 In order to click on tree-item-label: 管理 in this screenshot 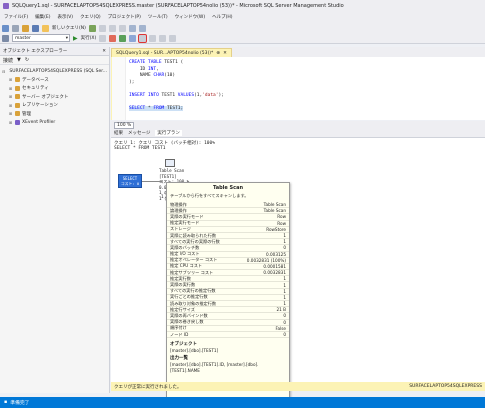, I will do `click(26, 114)`.